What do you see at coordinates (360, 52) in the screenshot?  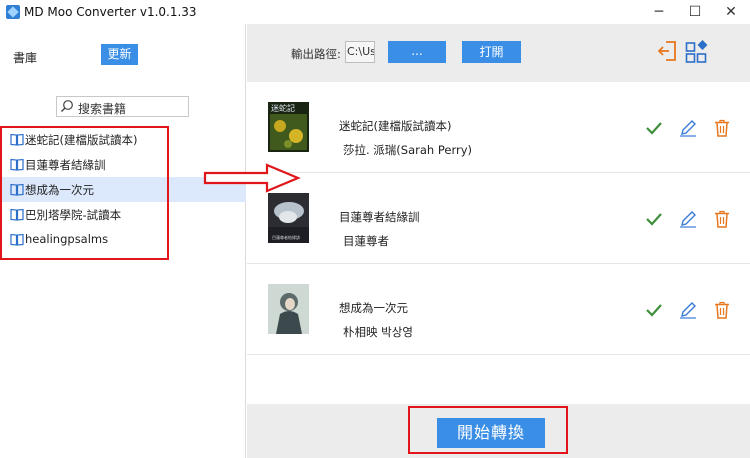 I see `output-path-field: C:\Us` at bounding box center [360, 52].